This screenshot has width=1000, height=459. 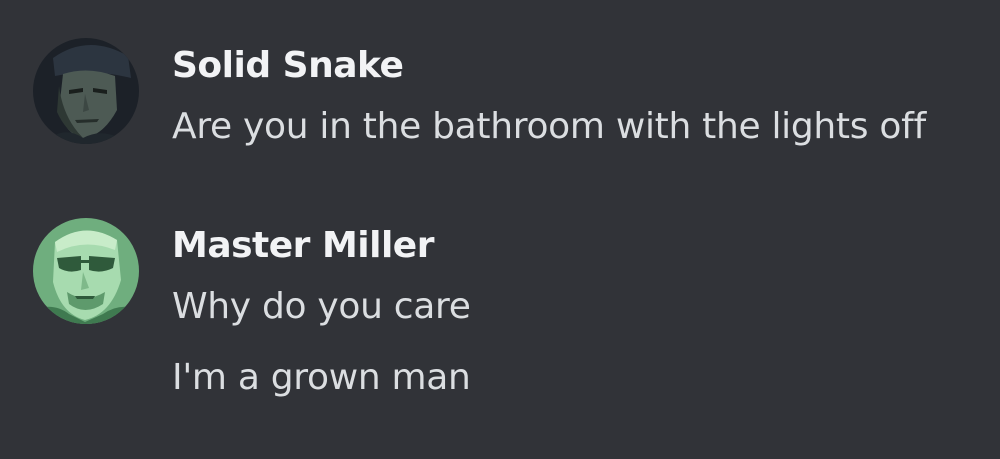 I want to click on message-text: I'm a grown man, so click(x=321, y=377).